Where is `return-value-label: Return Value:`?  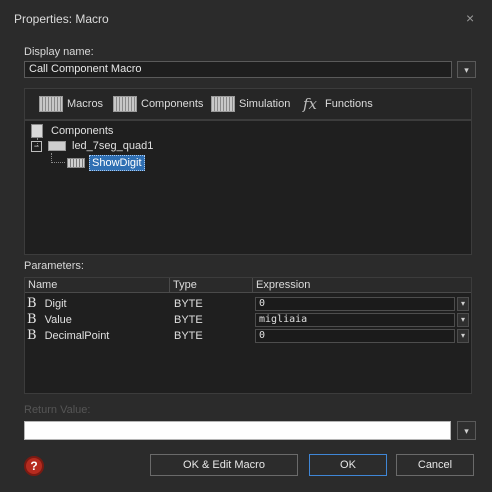 return-value-label: Return Value: is located at coordinates (57, 410).